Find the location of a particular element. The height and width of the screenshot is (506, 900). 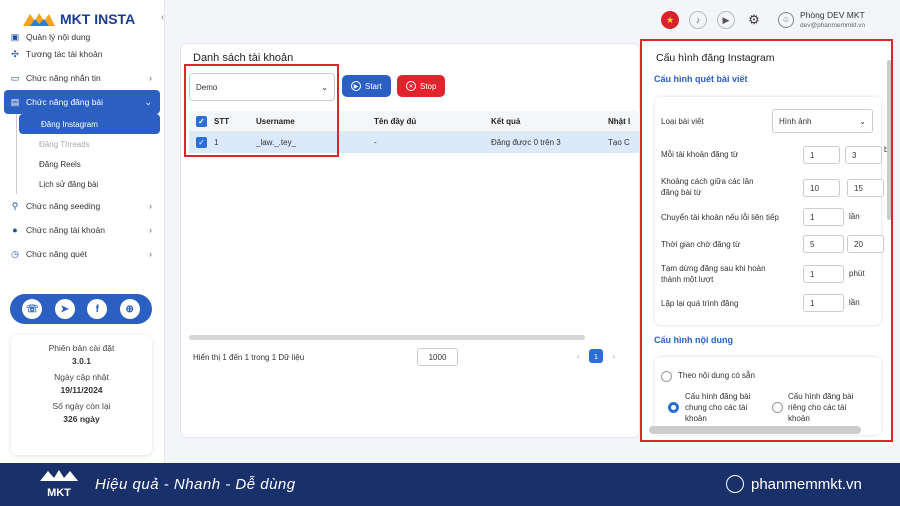

prev-page-button: ‹ is located at coordinates (578, 356).